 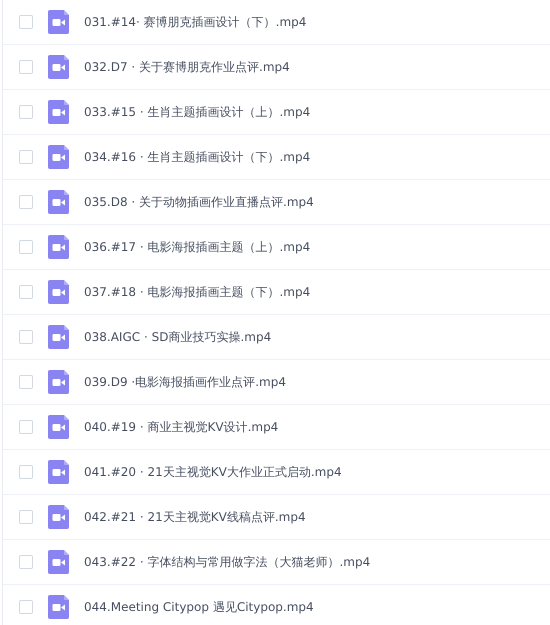 What do you see at coordinates (197, 247) in the screenshot?
I see `file-name: 036.#17 · 电影海报插画主题（上）.mp4` at bounding box center [197, 247].